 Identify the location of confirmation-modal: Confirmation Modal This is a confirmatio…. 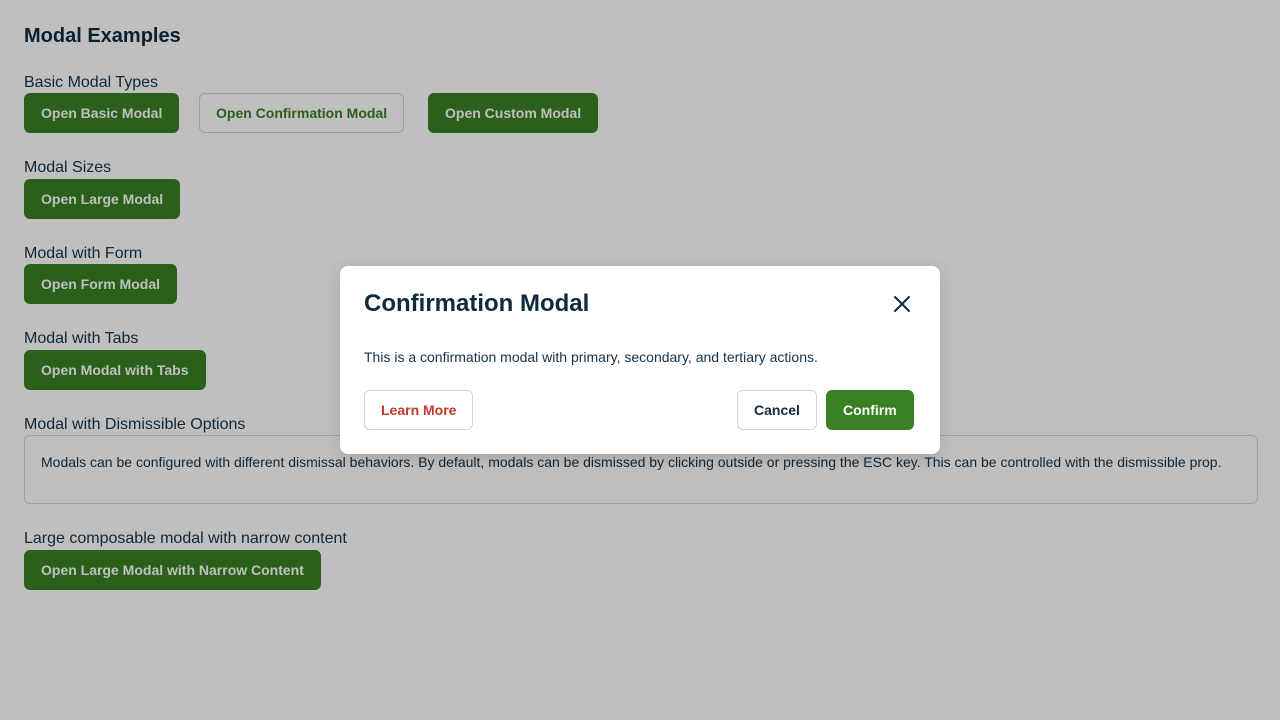
(640, 360).